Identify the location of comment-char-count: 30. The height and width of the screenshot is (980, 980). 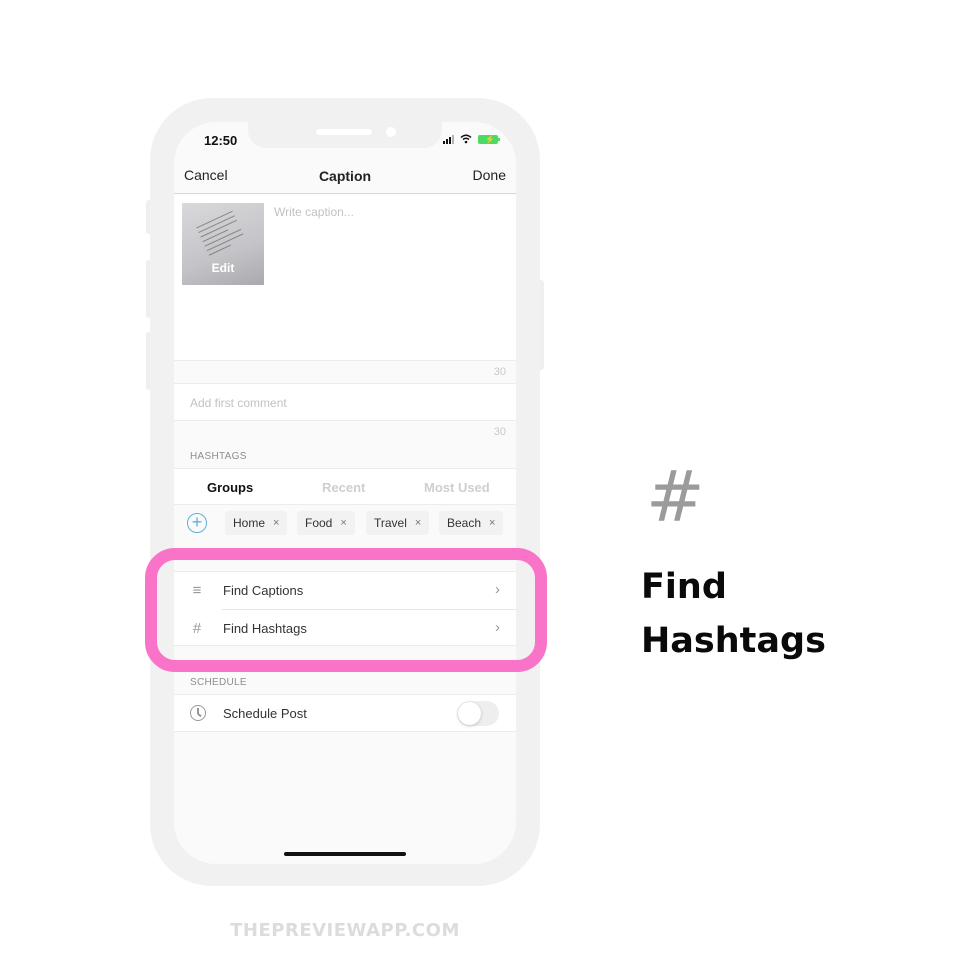
(499, 432).